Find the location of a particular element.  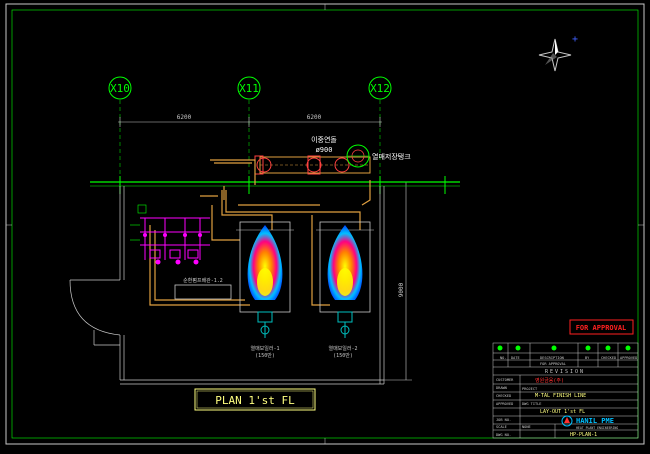

grid-label-x12: X12 is located at coordinates (380, 88).